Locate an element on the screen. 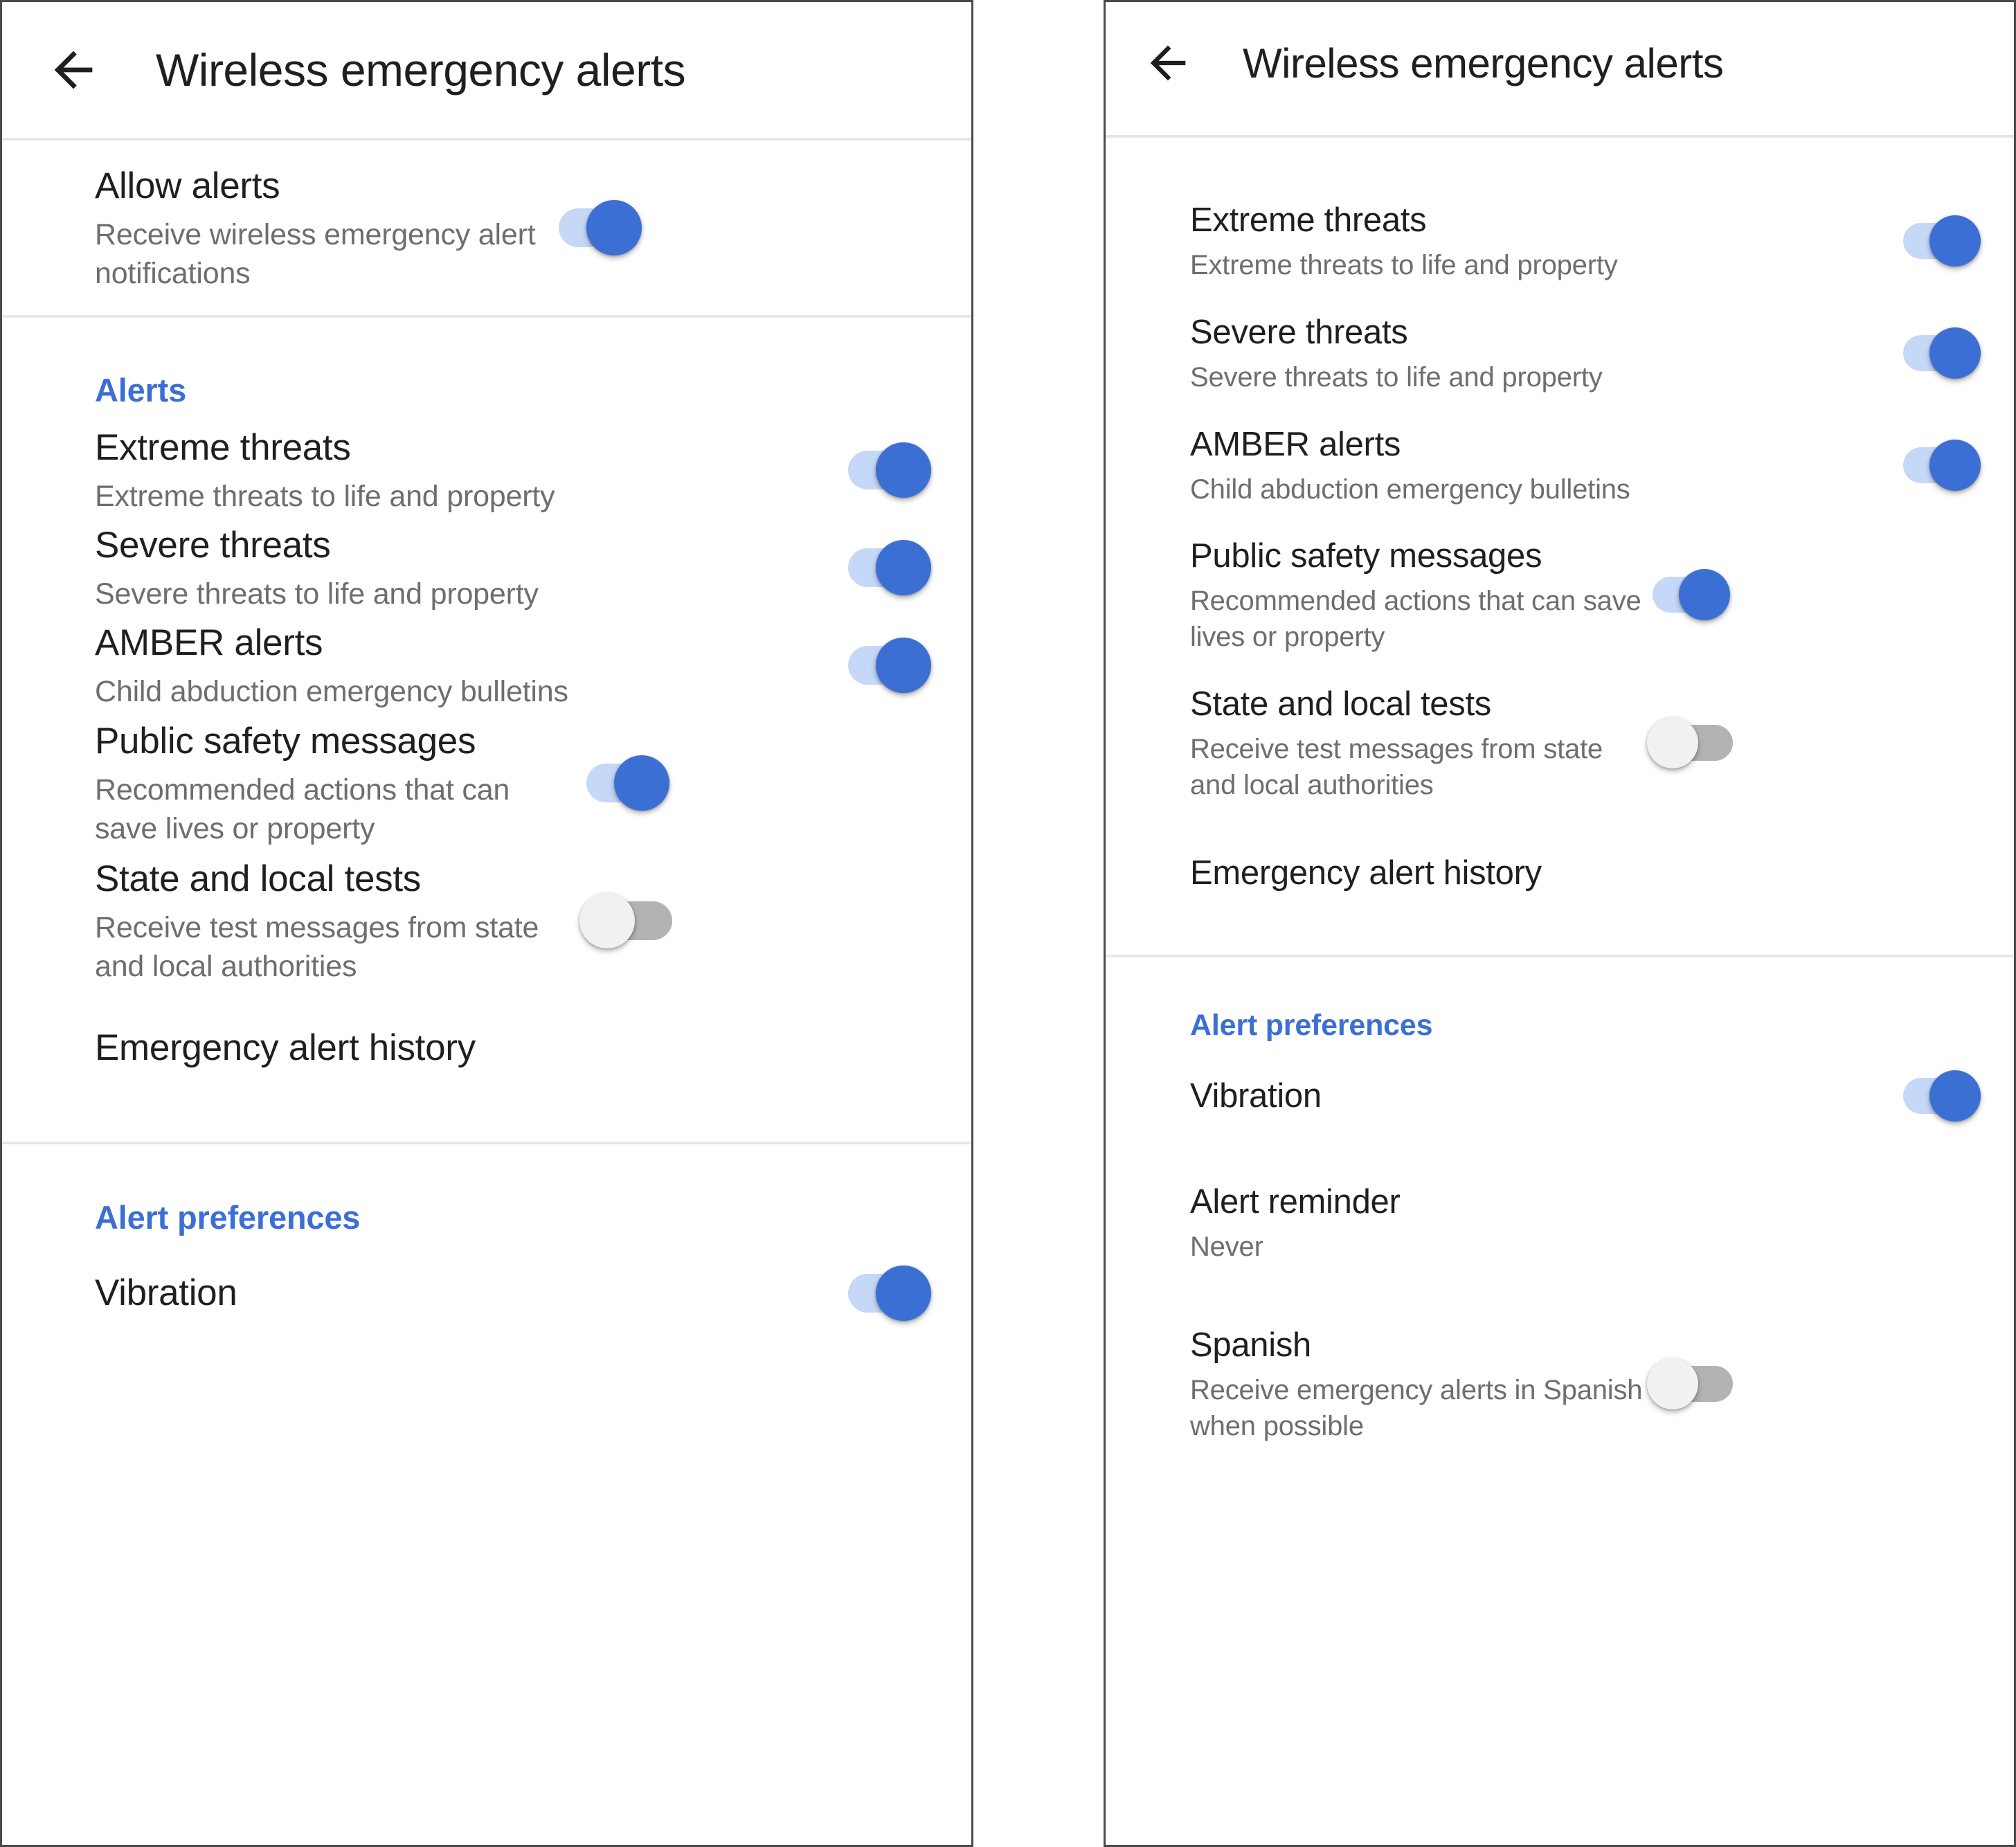 Image resolution: width=2016 pixels, height=1847 pixels. list-item-title: State and local tests is located at coordinates (1340, 704).